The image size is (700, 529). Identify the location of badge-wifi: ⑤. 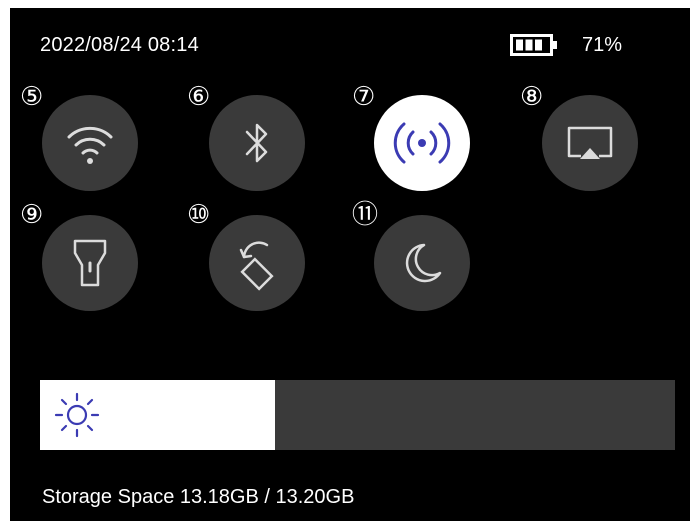
(32, 96).